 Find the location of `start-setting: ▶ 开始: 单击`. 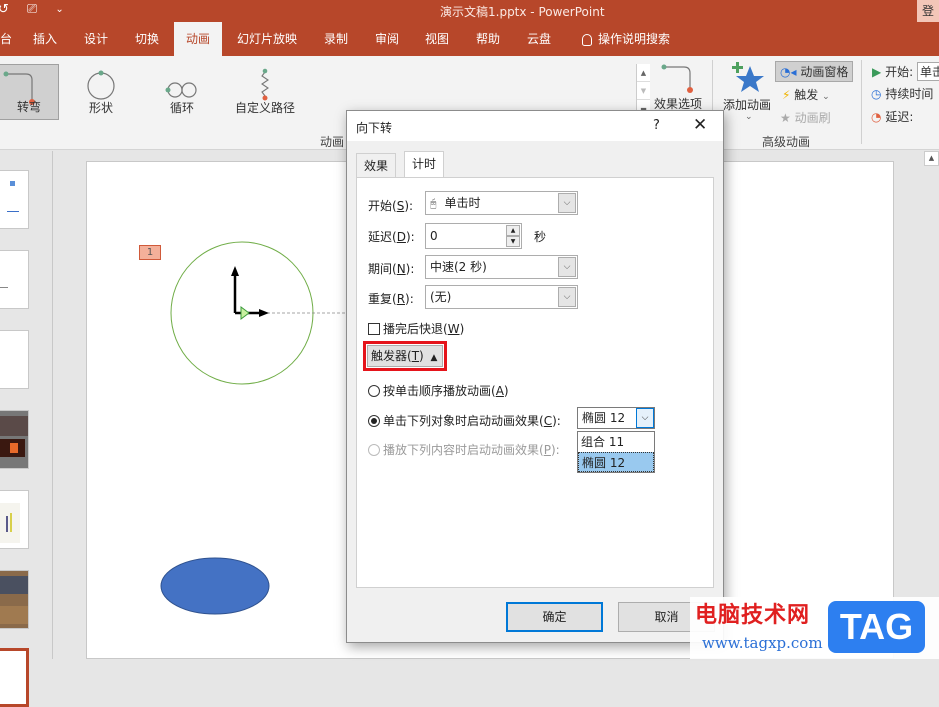

start-setting: ▶ 开始: 单击 is located at coordinates (905, 71).